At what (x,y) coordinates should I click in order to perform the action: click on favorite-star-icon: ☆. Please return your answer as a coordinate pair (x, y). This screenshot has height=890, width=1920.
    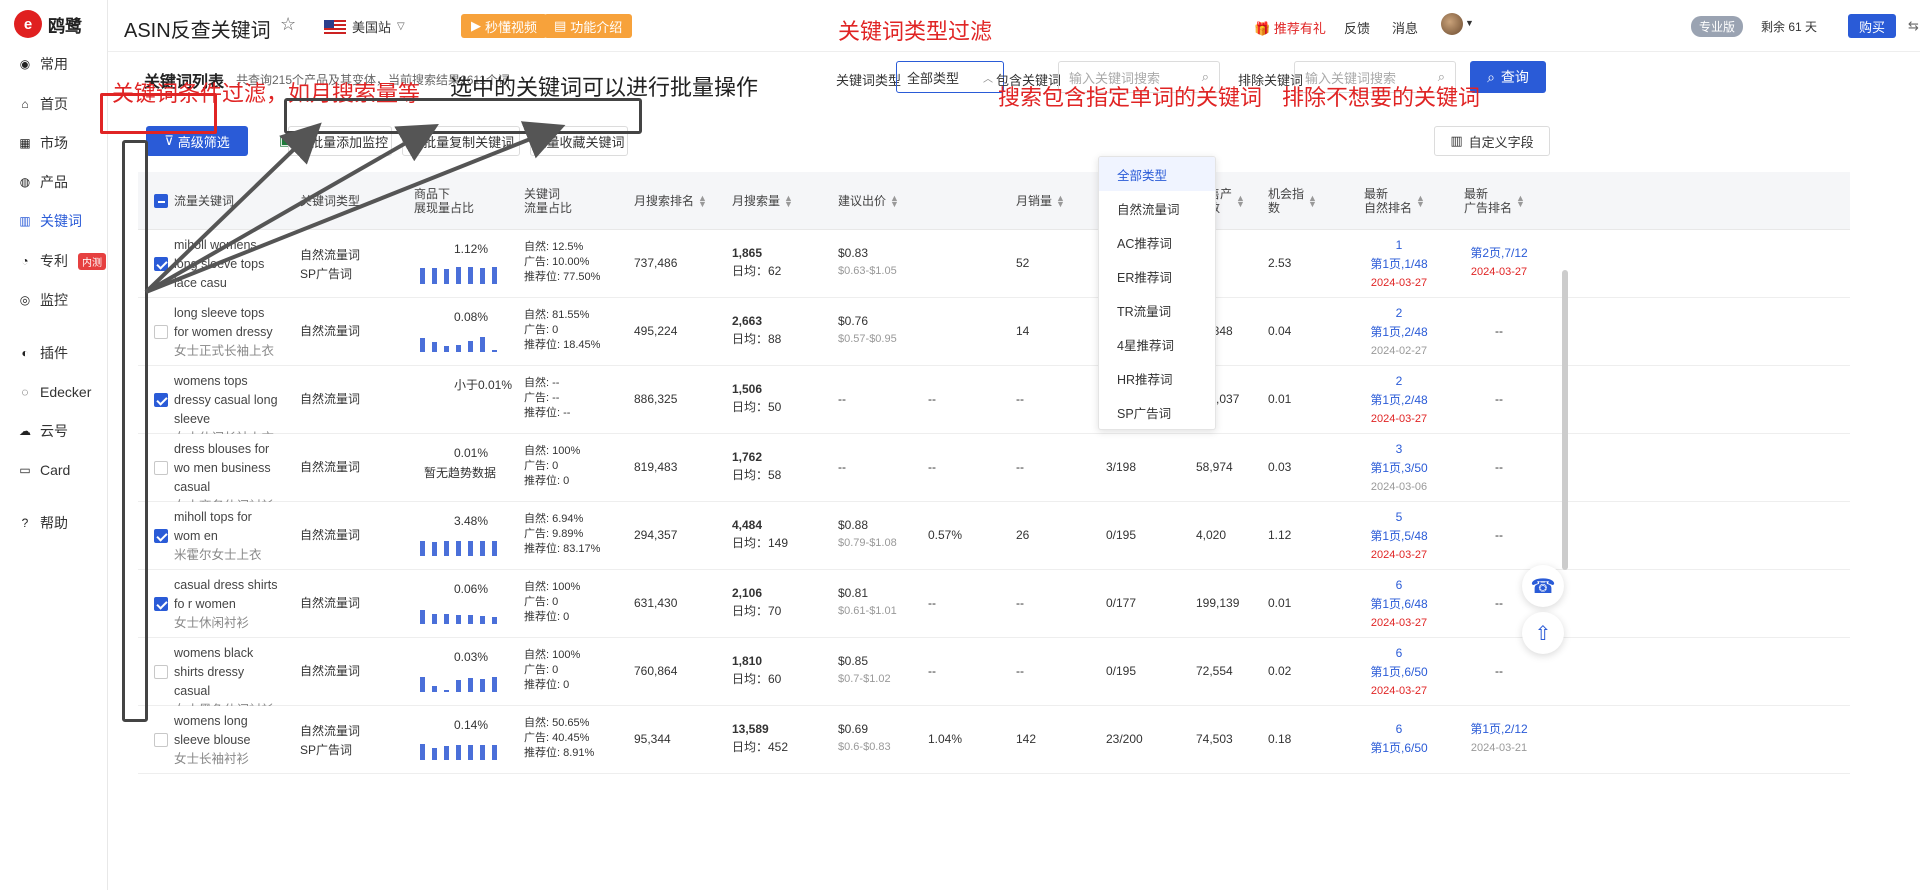
    Looking at the image, I should click on (288, 24).